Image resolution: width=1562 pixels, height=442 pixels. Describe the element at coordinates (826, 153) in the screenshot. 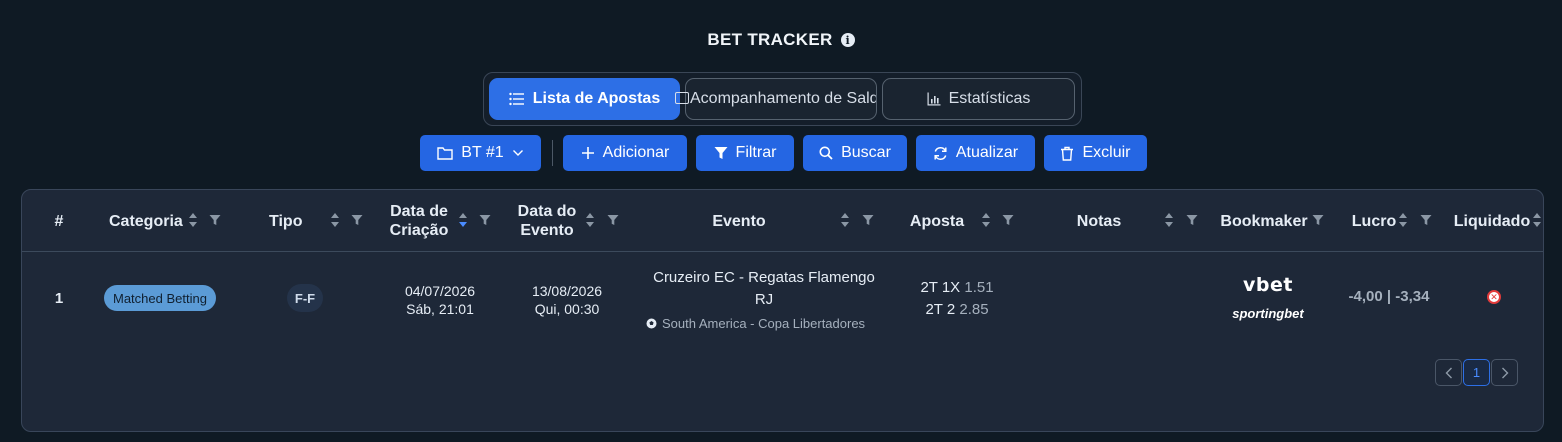

I see `search-icon` at that location.